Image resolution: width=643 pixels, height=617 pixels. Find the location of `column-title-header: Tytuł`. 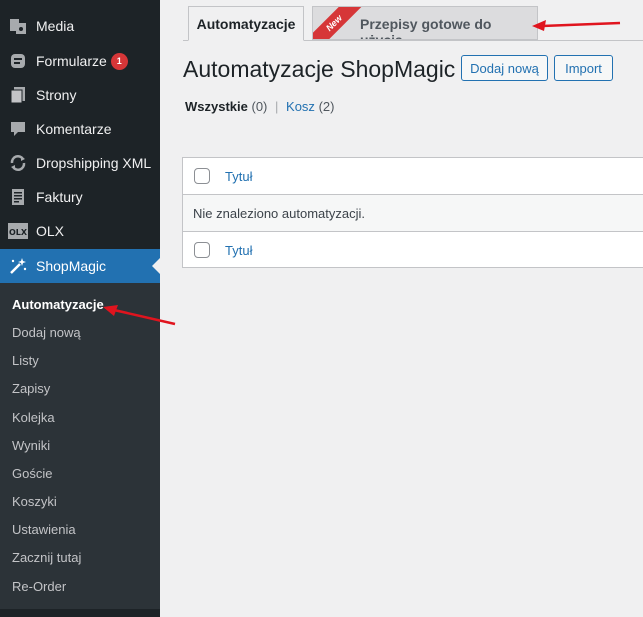

column-title-header: Tytuł is located at coordinates (238, 176).